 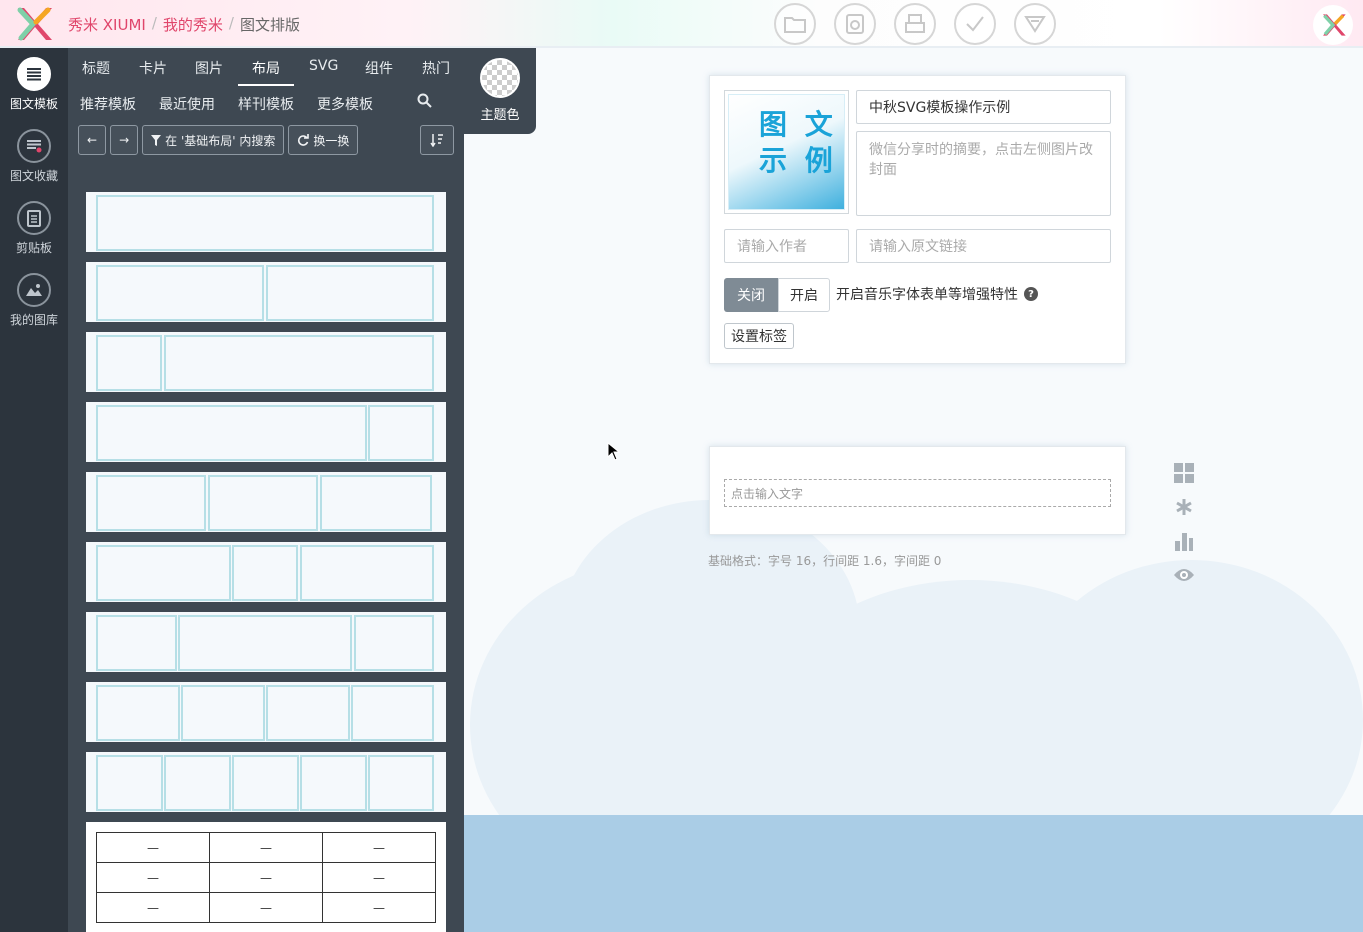 What do you see at coordinates (345, 104) in the screenshot?
I see `tab-more: 更多模板` at bounding box center [345, 104].